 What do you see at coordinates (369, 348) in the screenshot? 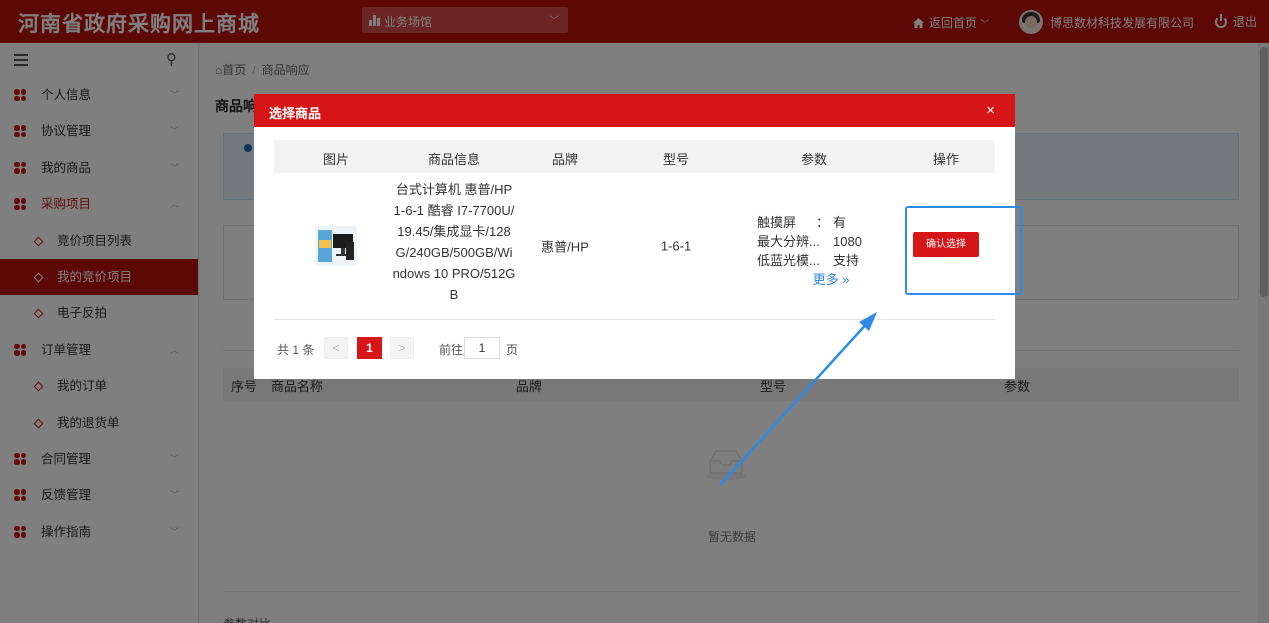
I see `page-1-button: 1` at bounding box center [369, 348].